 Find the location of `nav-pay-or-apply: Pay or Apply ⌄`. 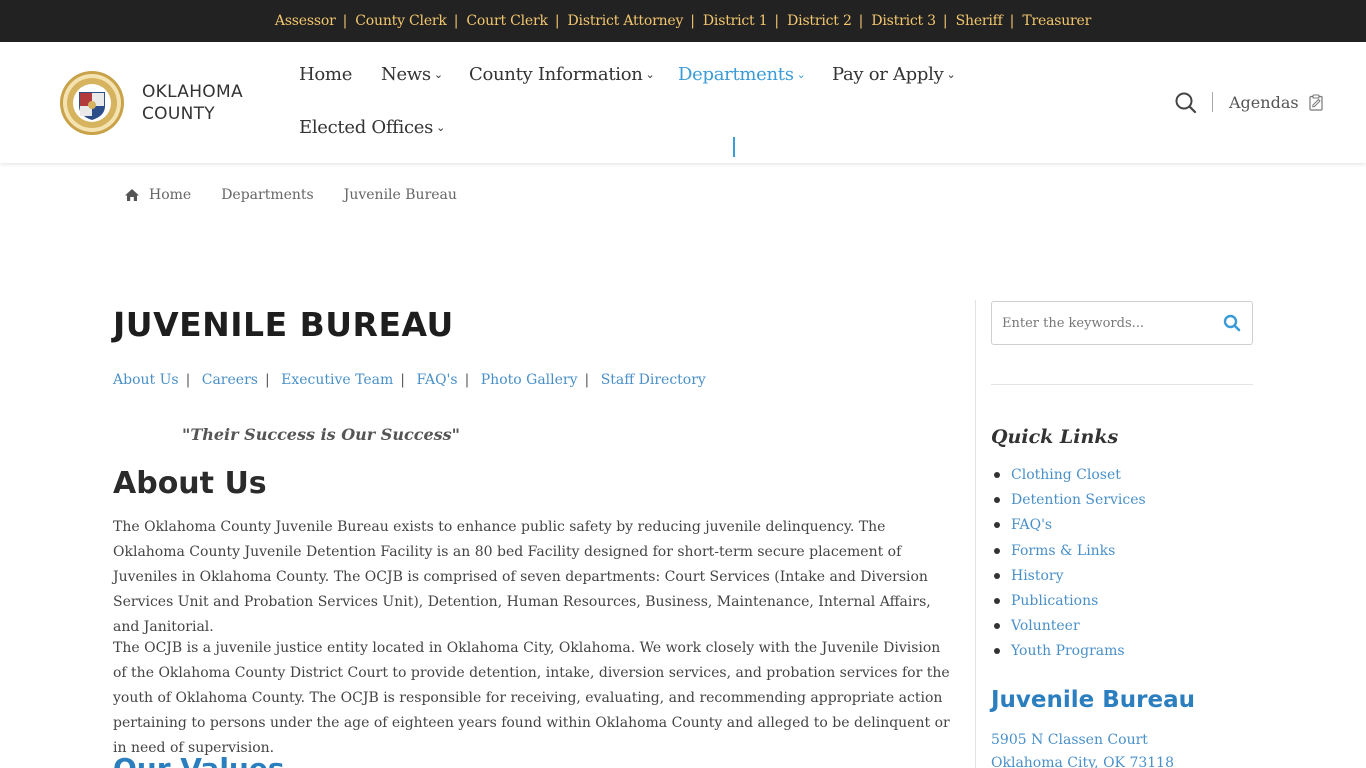

nav-pay-or-apply: Pay or Apply ⌄ is located at coordinates (894, 74).